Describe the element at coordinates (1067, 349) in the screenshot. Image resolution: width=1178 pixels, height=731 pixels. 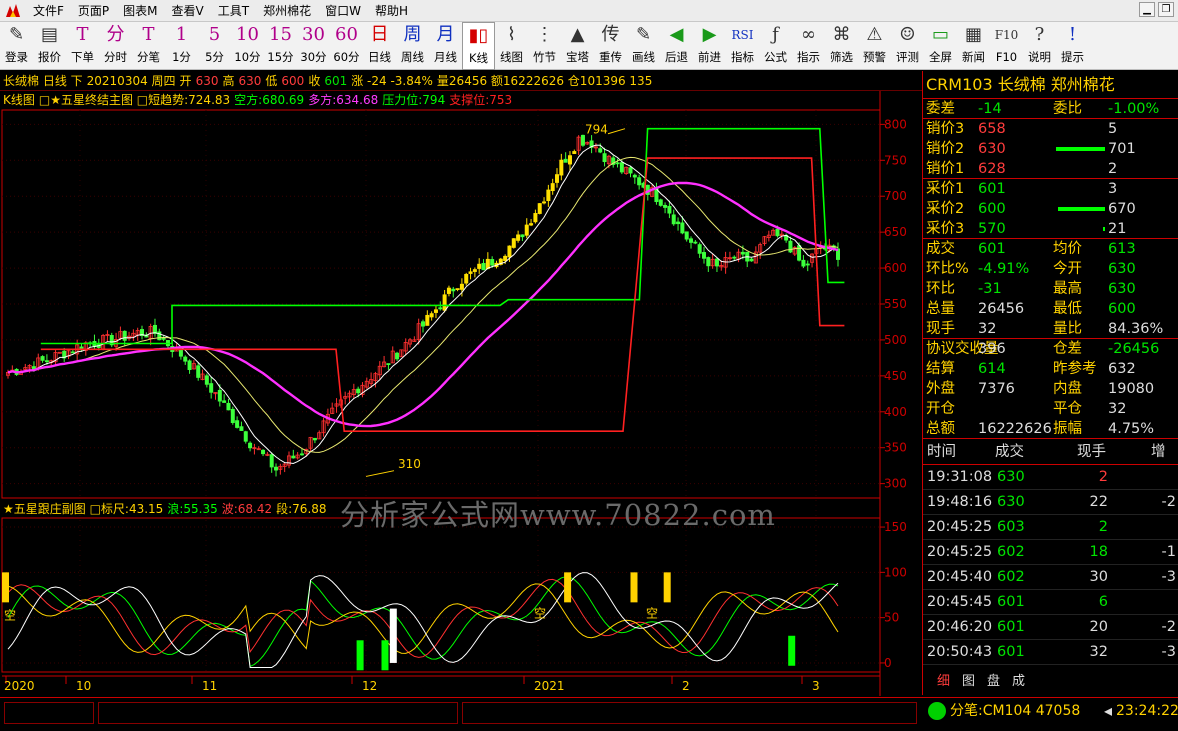
I see `quote-label-2: 仓差` at that location.